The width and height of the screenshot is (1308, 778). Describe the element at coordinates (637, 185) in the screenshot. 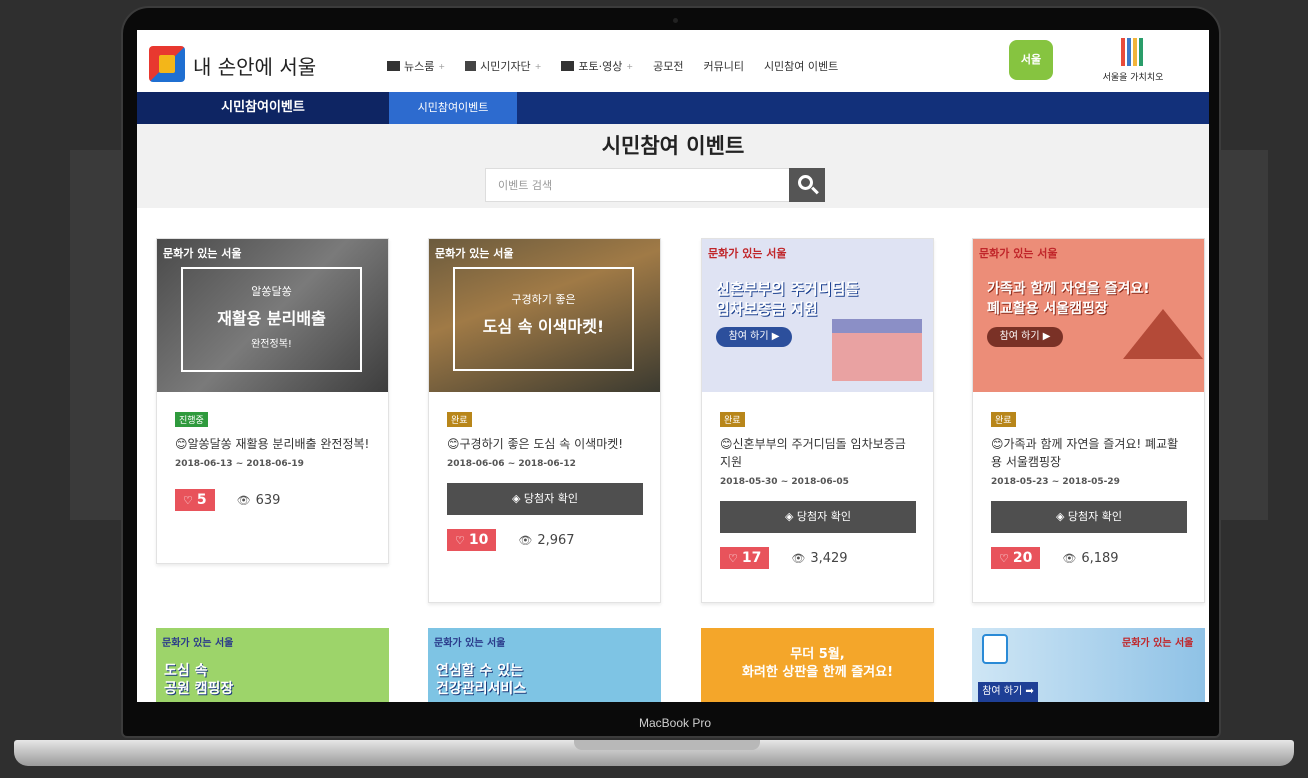

I see `search-input` at that location.